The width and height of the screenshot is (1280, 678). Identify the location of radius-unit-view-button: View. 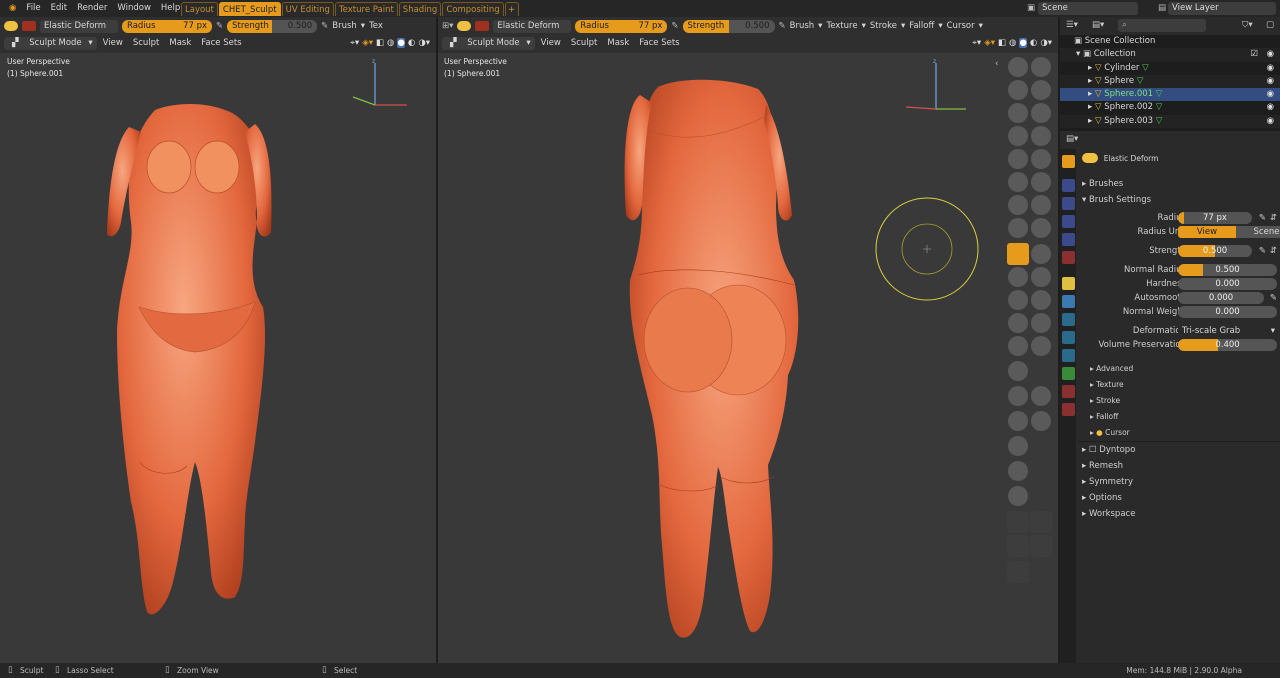
(1207, 232).